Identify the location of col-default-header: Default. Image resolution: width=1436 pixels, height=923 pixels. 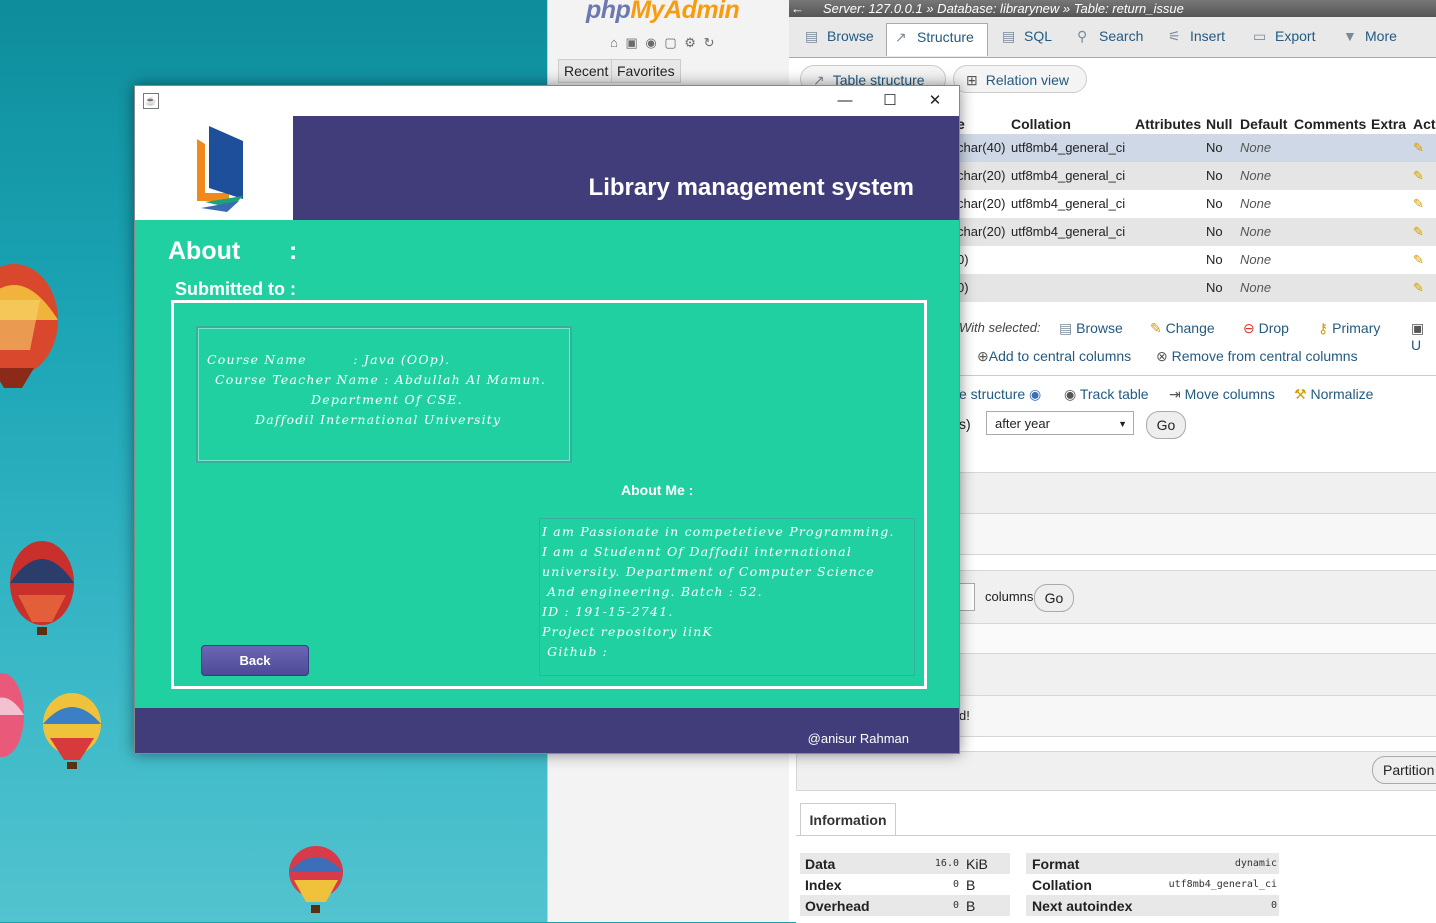
(1263, 124).